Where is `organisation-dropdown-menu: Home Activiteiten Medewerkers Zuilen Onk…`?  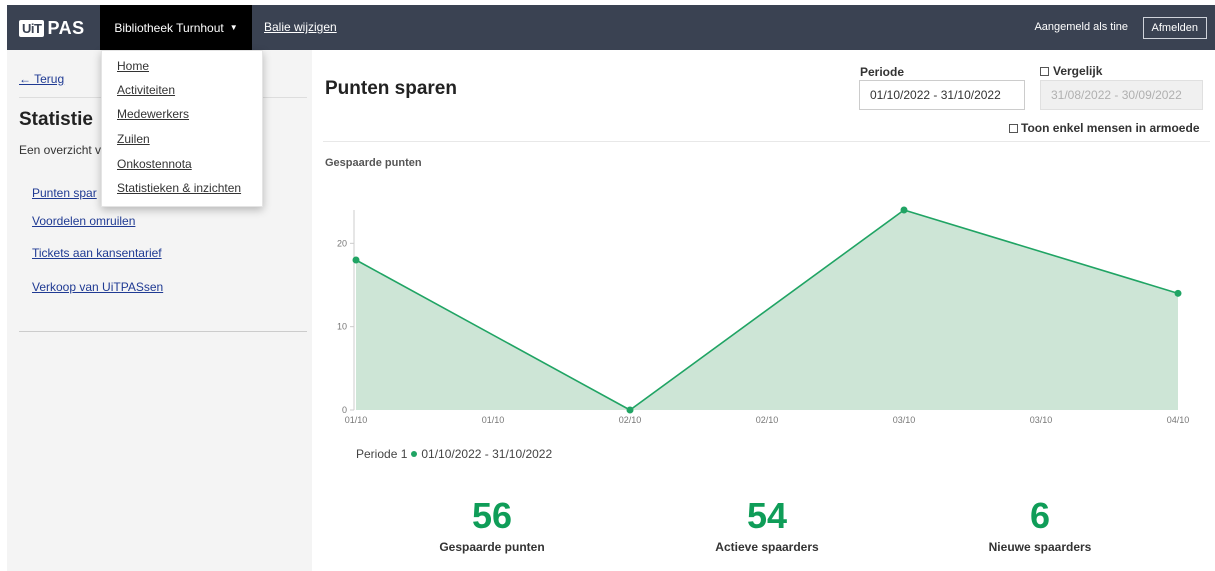
organisation-dropdown-menu: Home Activiteiten Medewerkers Zuilen Onk… is located at coordinates (182, 128).